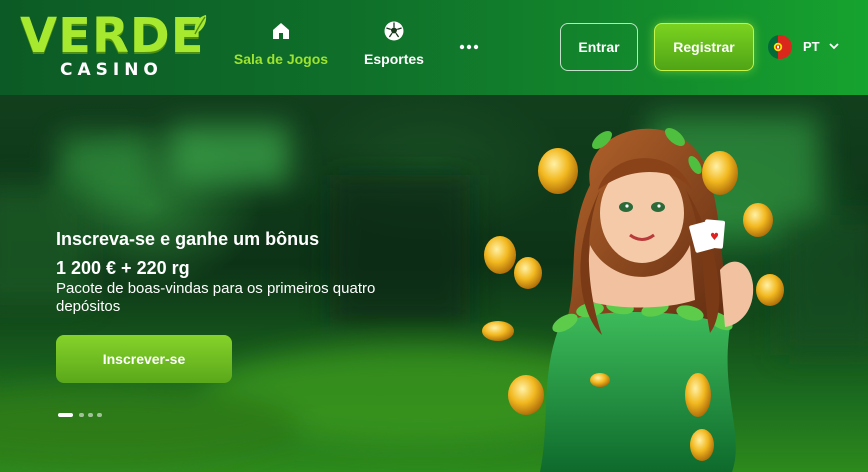  Describe the element at coordinates (811, 46) in the screenshot. I see `language-code: PT` at that location.